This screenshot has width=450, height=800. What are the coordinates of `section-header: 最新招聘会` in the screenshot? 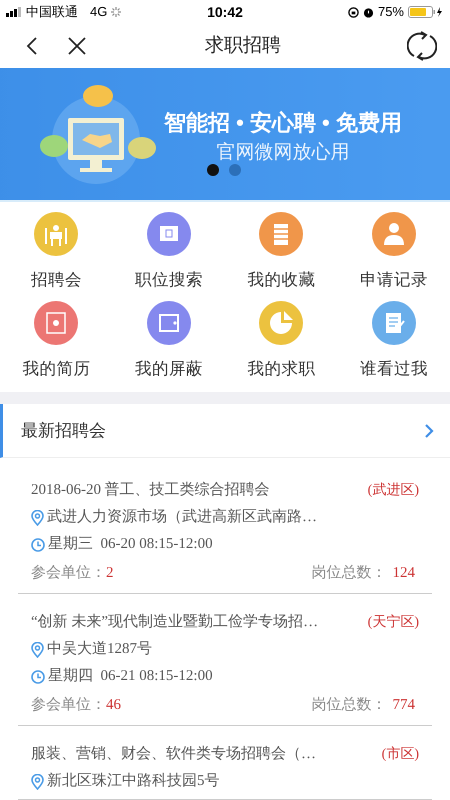 It's located at (225, 431).